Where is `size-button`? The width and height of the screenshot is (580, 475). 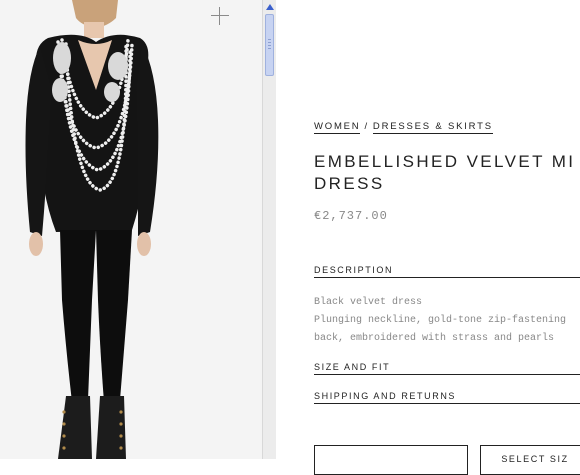 size-button is located at coordinates (391, 460).